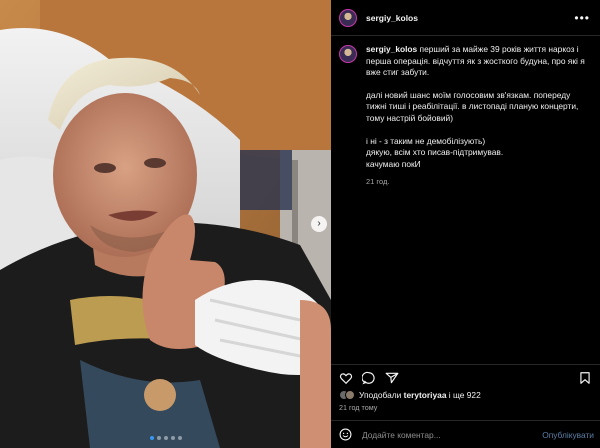 This screenshot has width=600, height=448. What do you see at coordinates (350, 395) in the screenshot?
I see `liker-avatar` at bounding box center [350, 395].